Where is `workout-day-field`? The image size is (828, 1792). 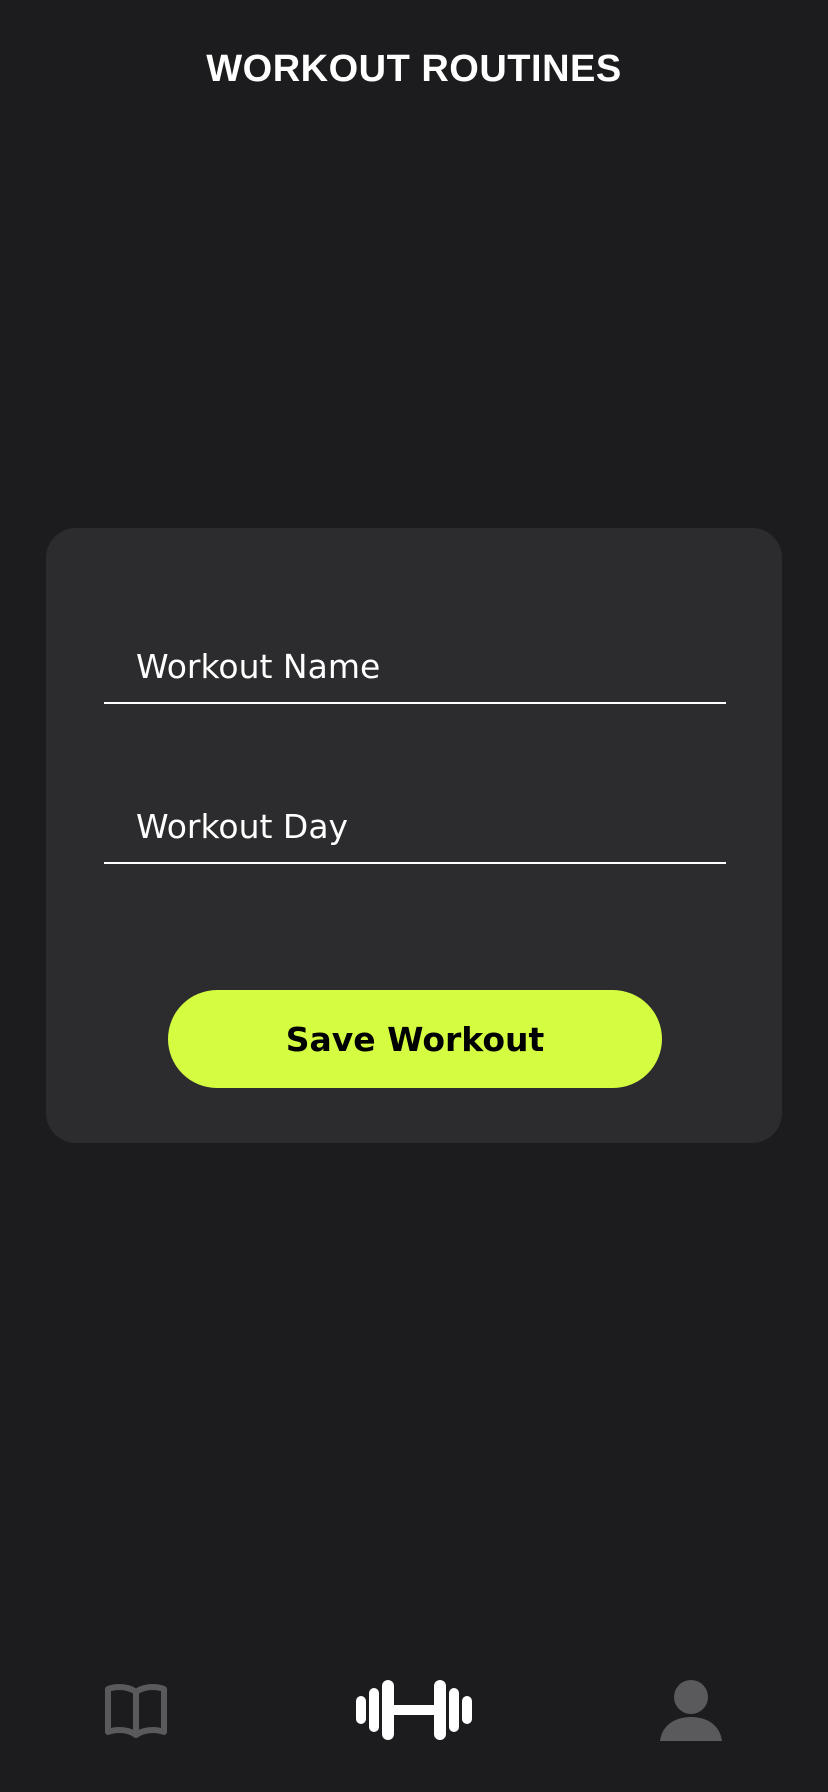 workout-day-field is located at coordinates (415, 827).